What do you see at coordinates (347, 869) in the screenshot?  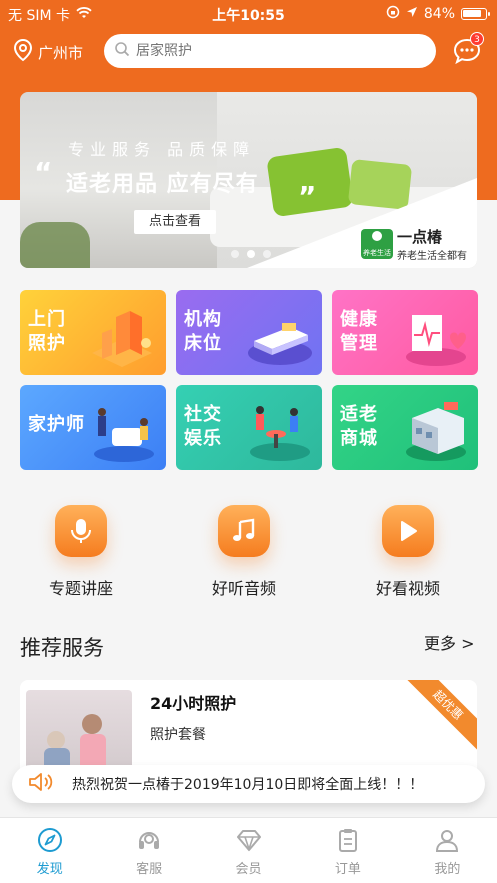 I see `tab-label: 订单` at bounding box center [347, 869].